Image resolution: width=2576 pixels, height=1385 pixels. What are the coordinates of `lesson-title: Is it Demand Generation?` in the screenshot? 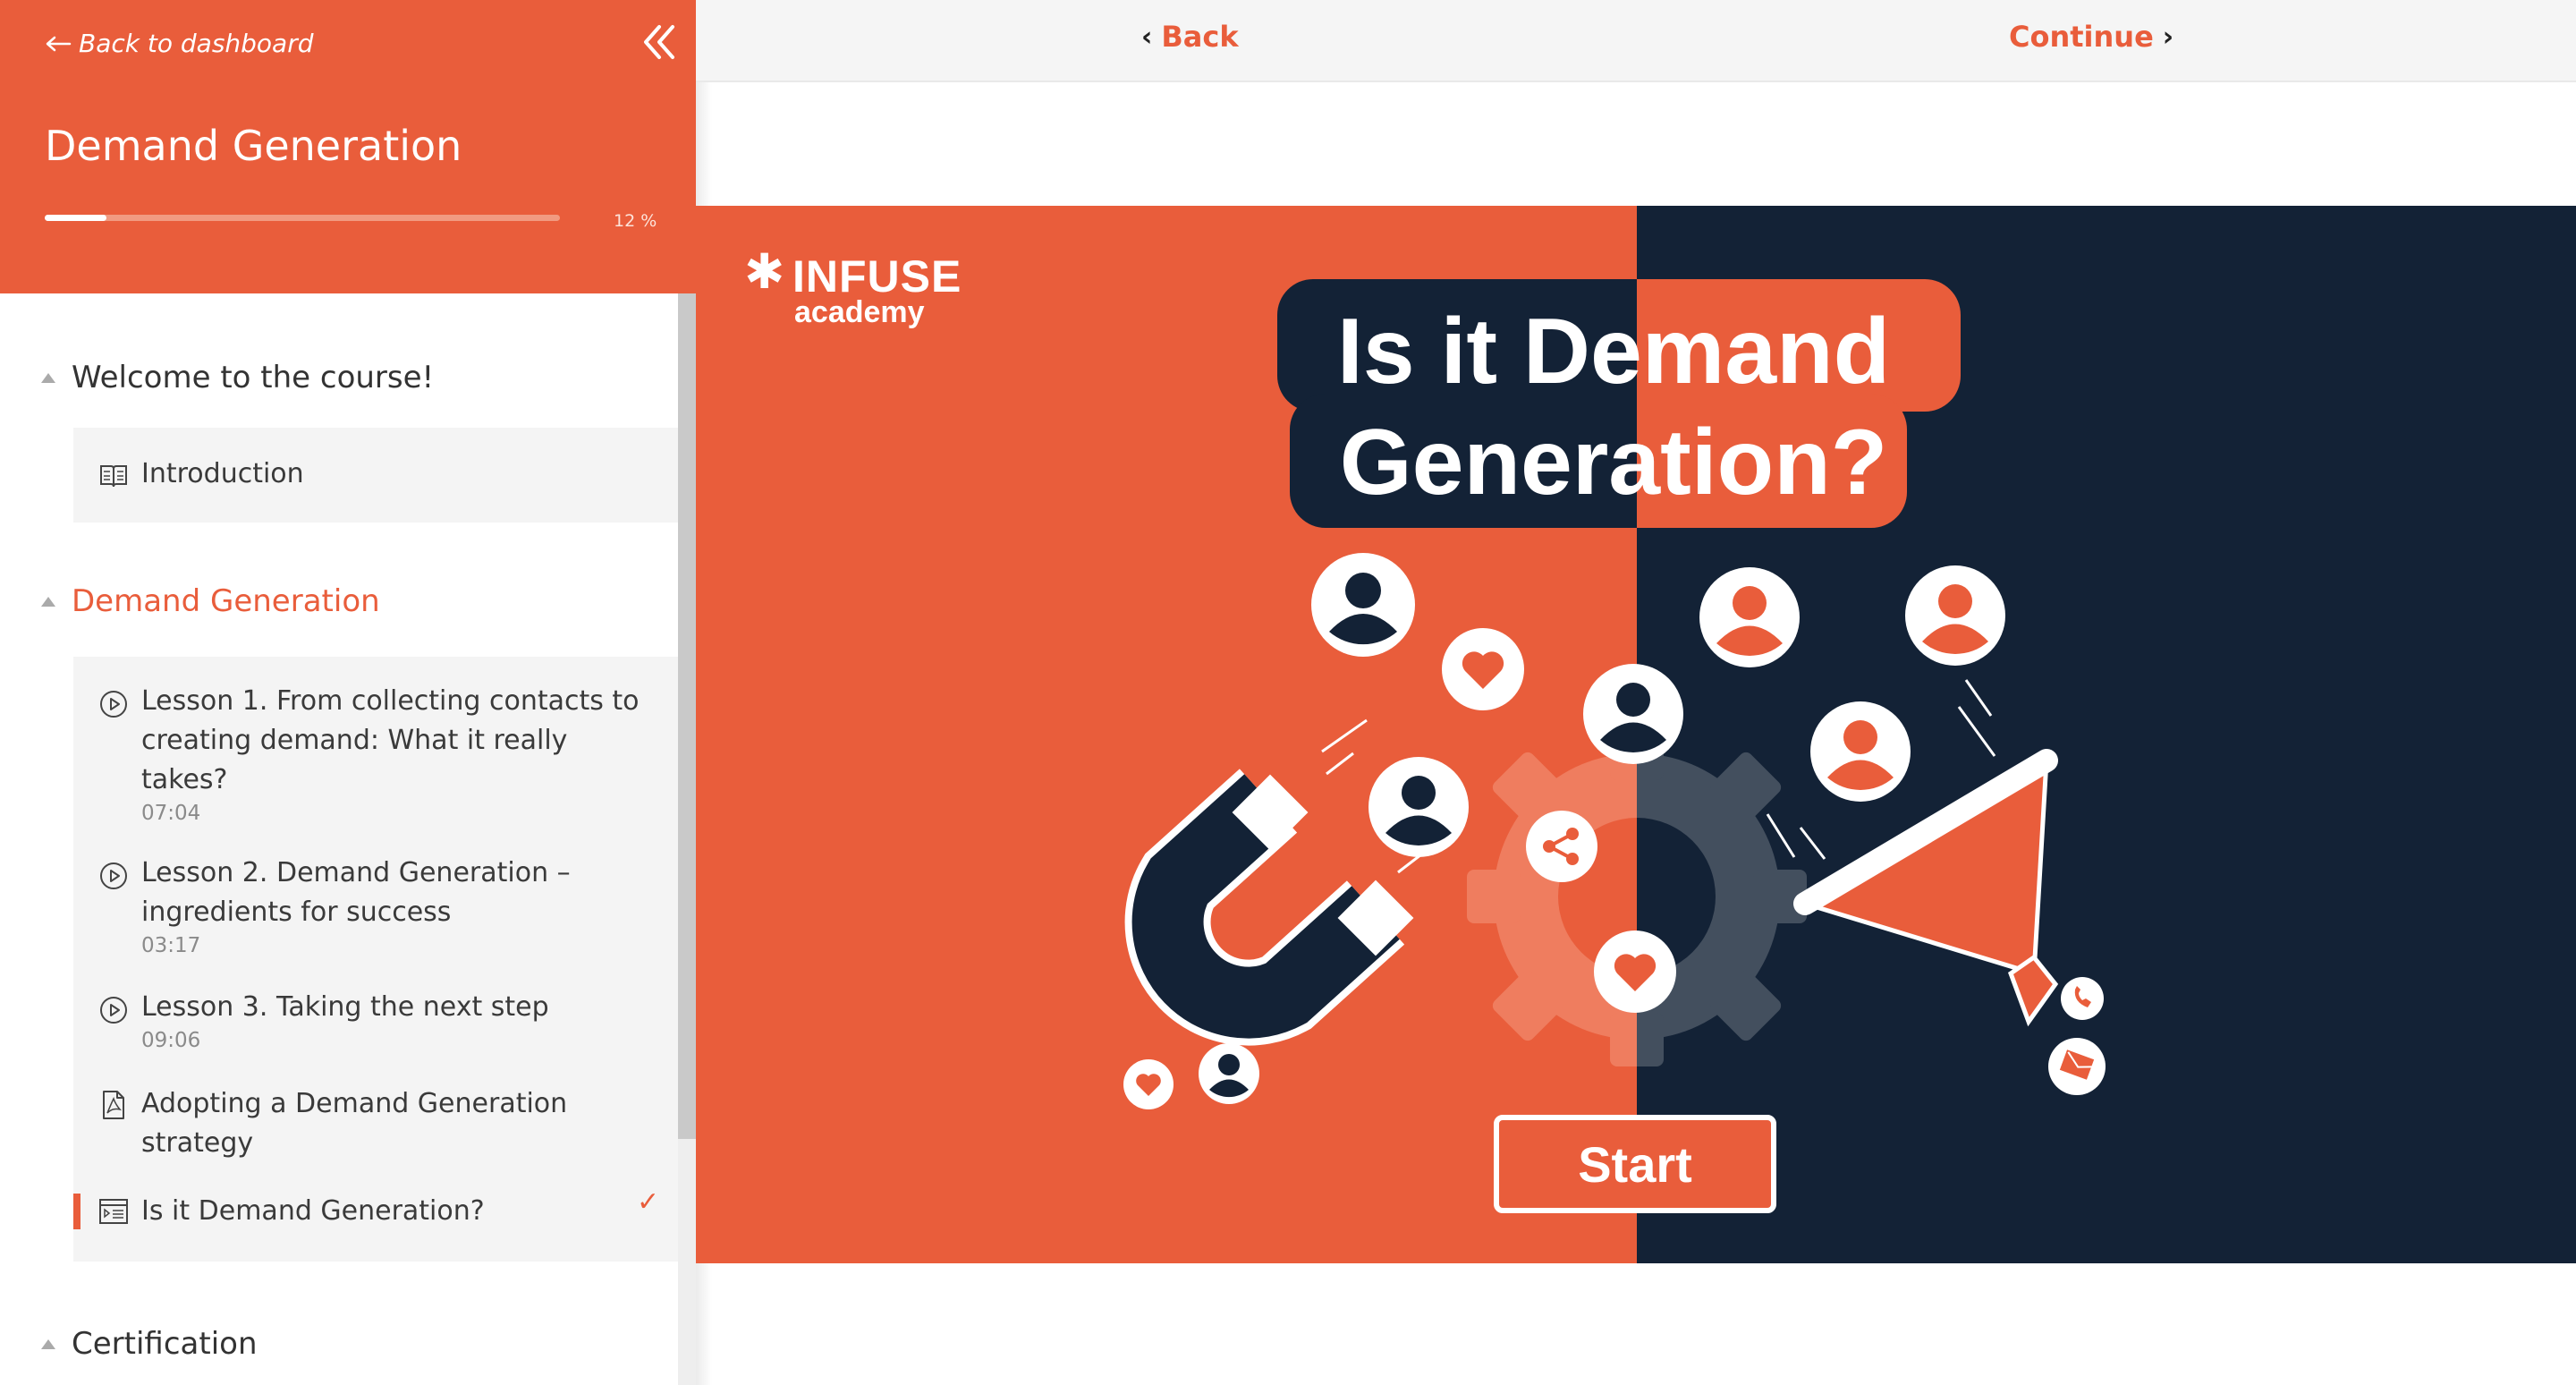 It's located at (313, 1211).